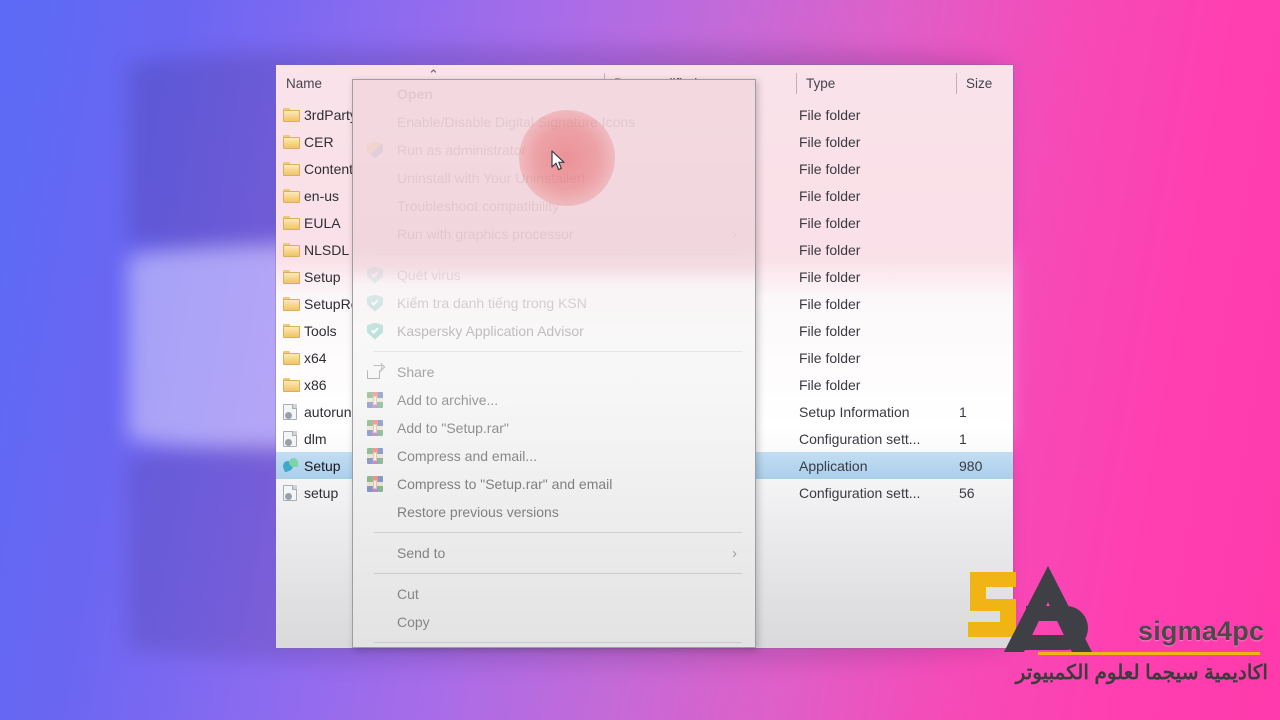 The image size is (1280, 720). Describe the element at coordinates (429, 275) in the screenshot. I see `menu-item-label: Quét virus` at that location.